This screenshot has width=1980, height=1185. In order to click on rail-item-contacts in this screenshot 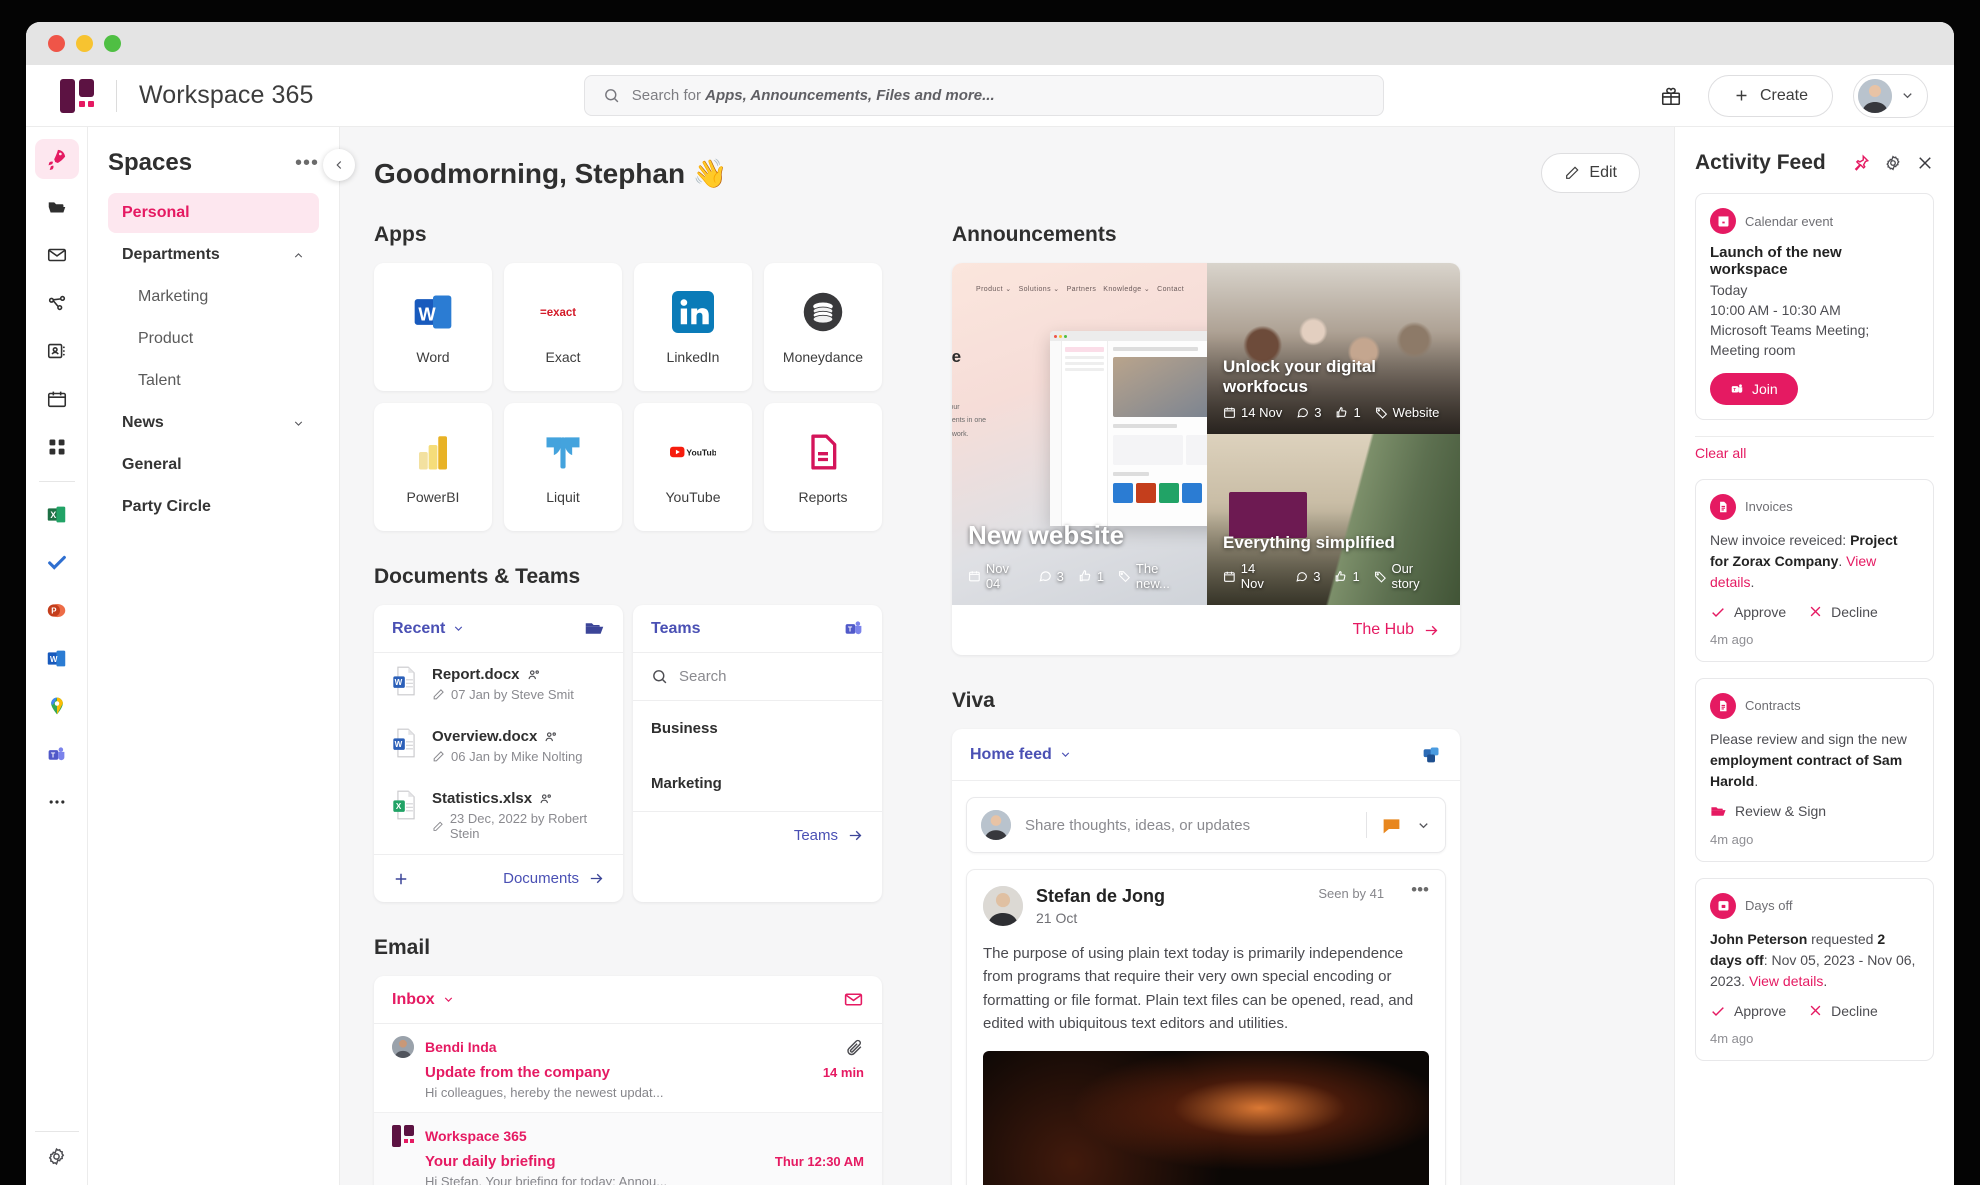, I will do `click(57, 351)`.